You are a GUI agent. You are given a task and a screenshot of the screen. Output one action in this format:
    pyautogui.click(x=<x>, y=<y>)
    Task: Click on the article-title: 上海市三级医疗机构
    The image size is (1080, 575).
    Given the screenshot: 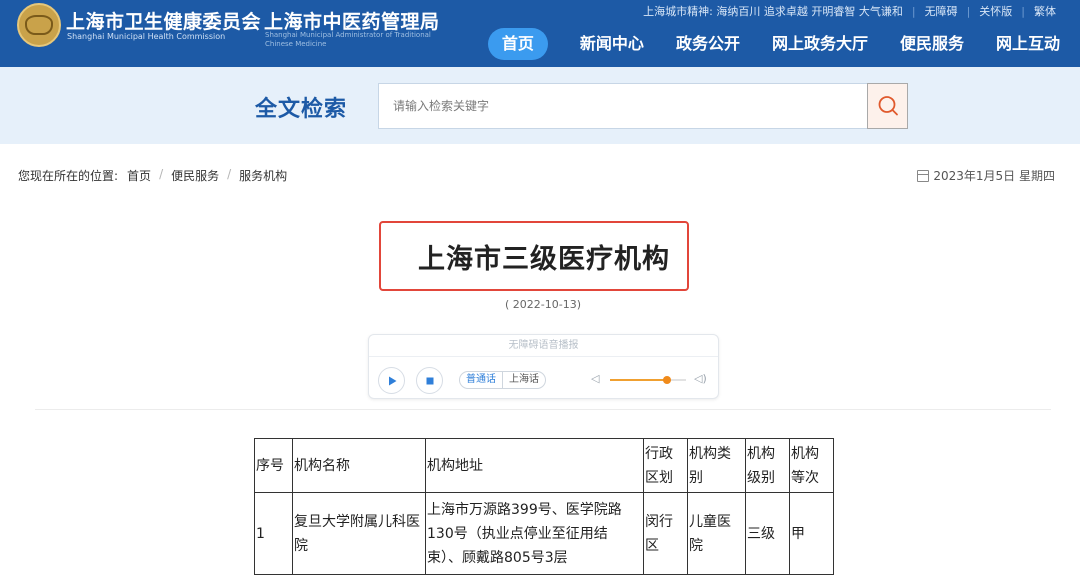 What is the action you would take?
    pyautogui.click(x=544, y=259)
    